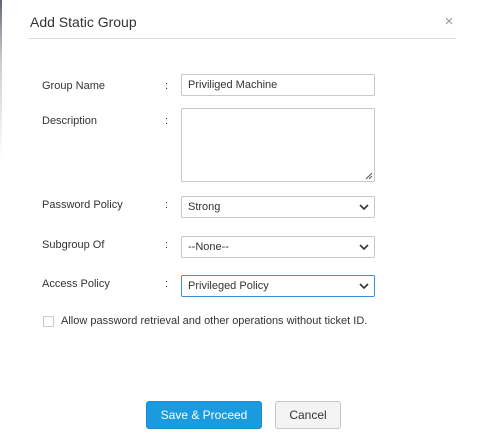 The image size is (481, 445). Describe the element at coordinates (278, 85) in the screenshot. I see `group-name-input: Priviliged Machine` at that location.